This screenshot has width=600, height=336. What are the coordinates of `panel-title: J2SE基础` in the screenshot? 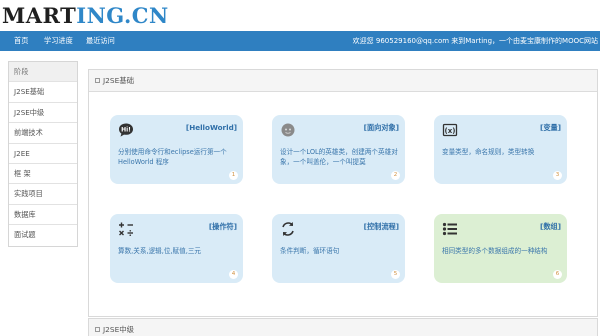 It's located at (119, 80).